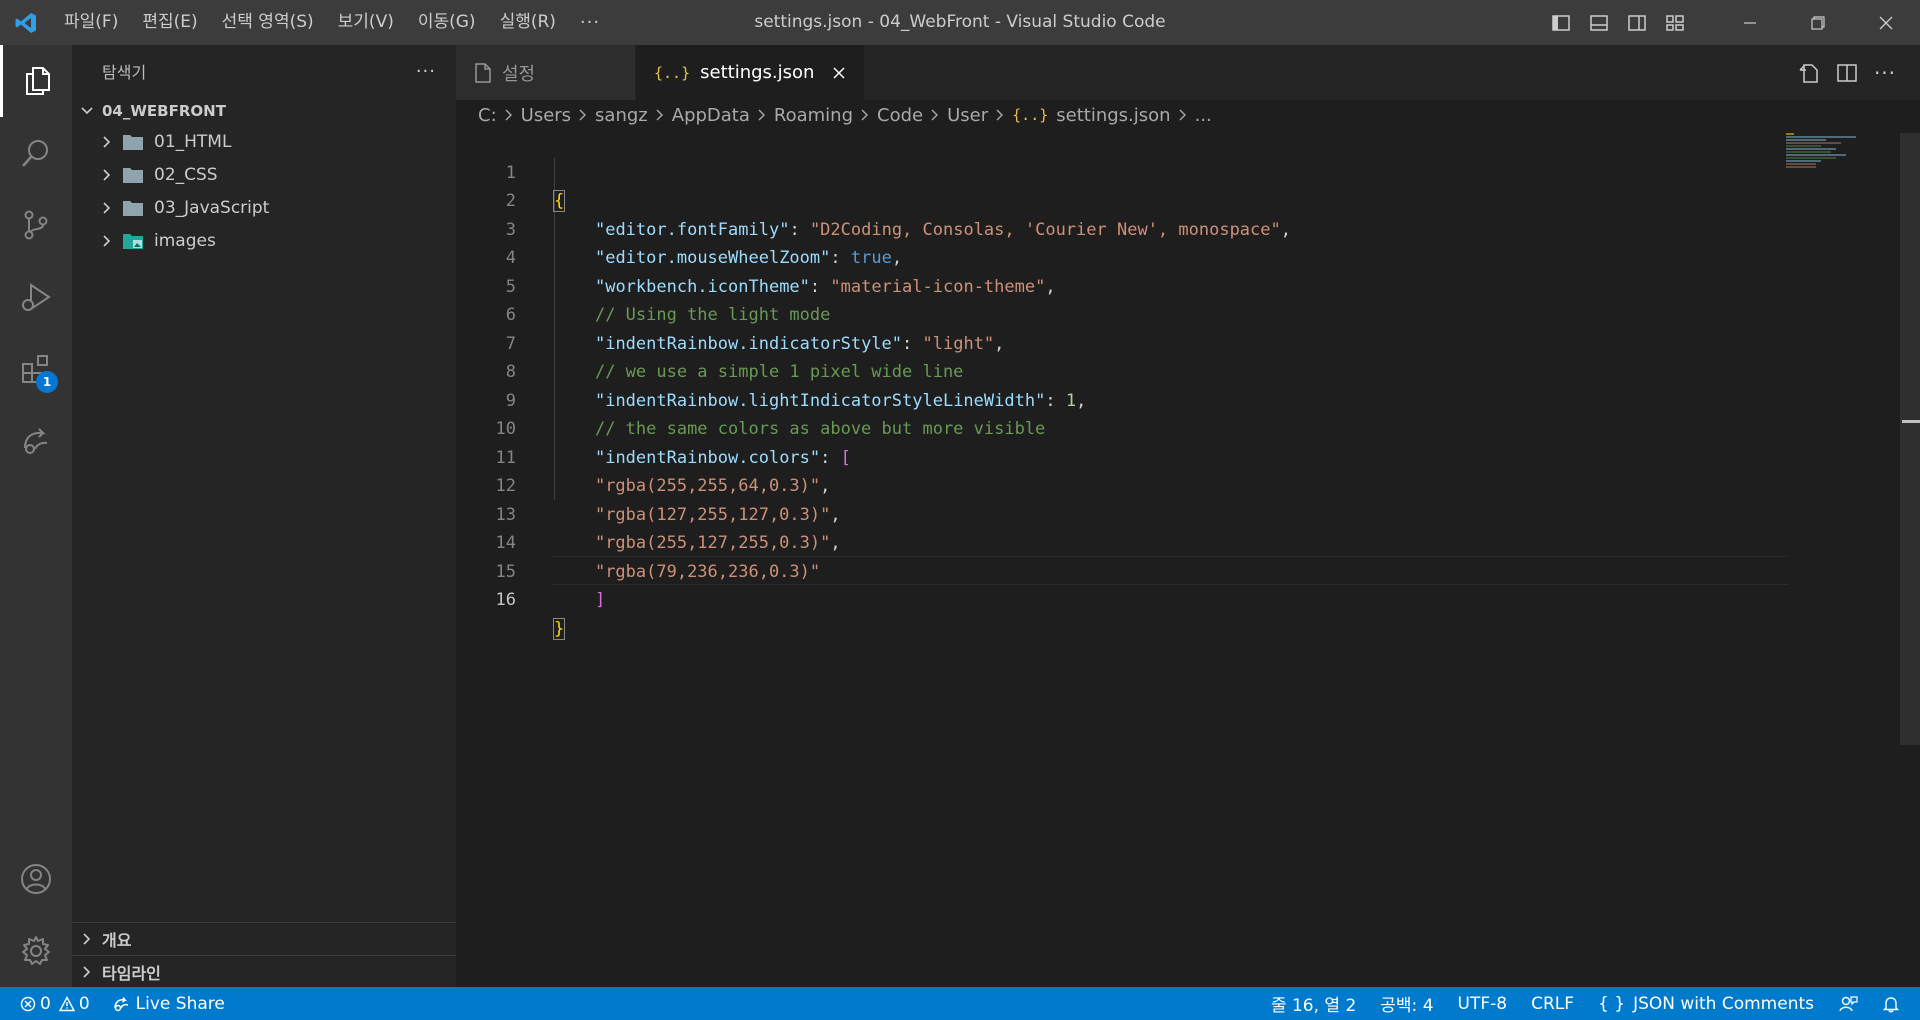 This screenshot has height=1020, width=1920. Describe the element at coordinates (1809, 73) in the screenshot. I see `open-settings-ui-icon` at that location.